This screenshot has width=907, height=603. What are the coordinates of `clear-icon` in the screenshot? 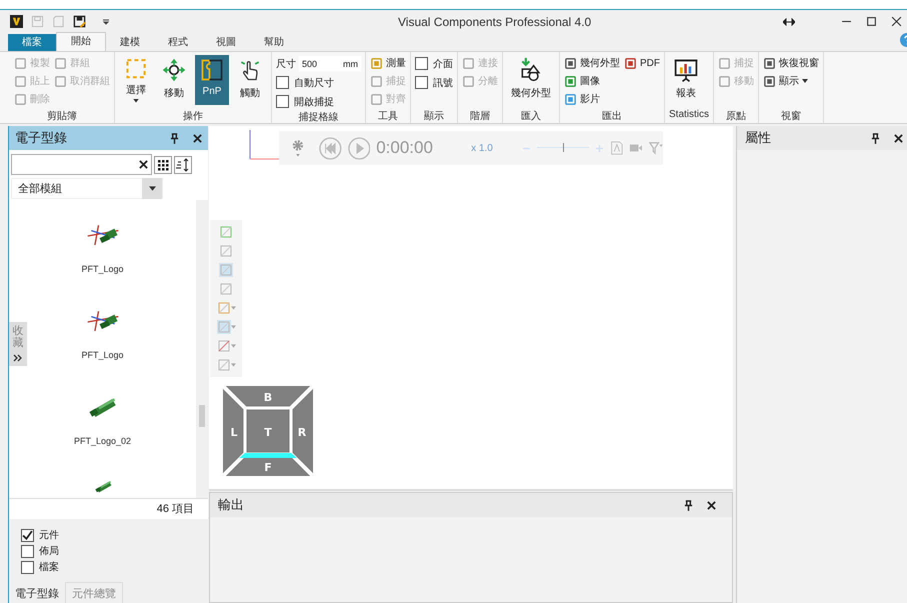 It's located at (143, 164).